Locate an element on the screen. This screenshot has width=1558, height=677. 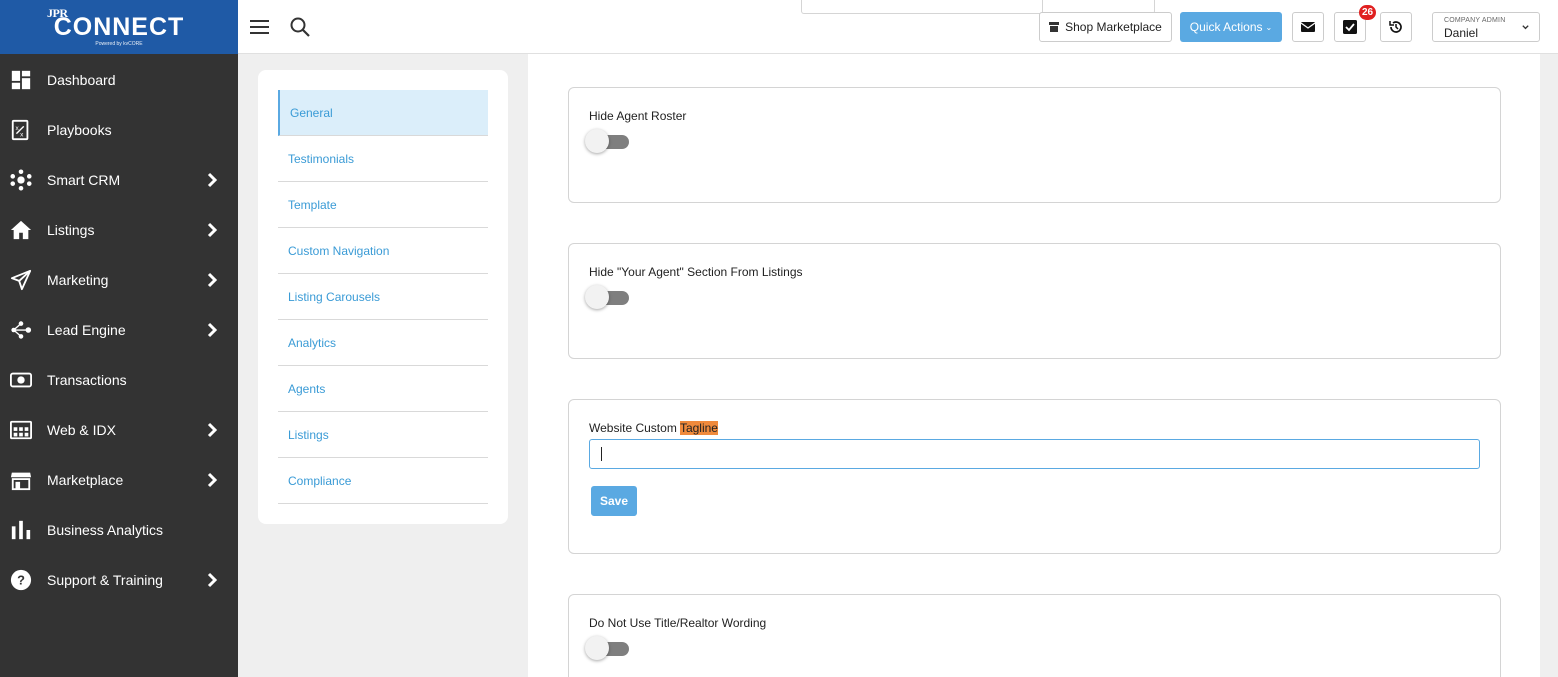
search-highlight: Tagline is located at coordinates (698, 428).